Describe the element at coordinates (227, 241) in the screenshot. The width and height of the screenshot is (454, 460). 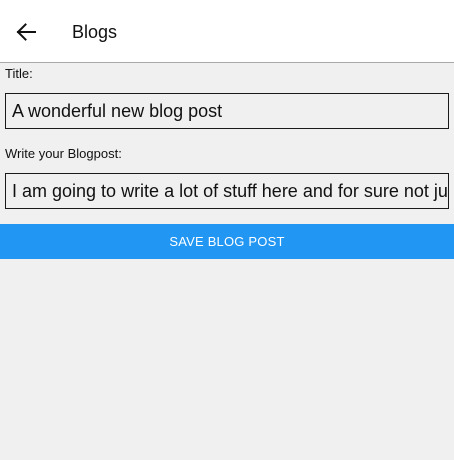
I see `save-blog-post-button: SAVE BLOG POST` at that location.